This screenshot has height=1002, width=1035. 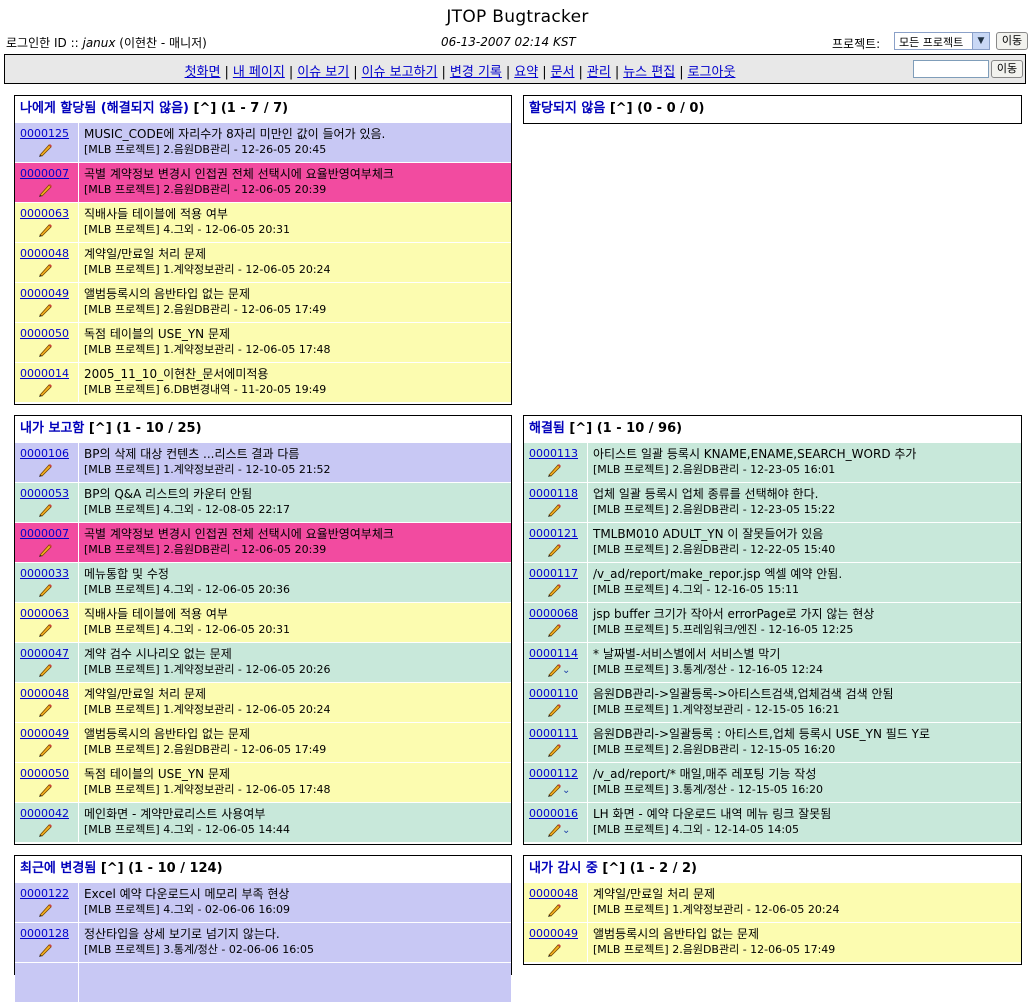 What do you see at coordinates (44, 893) in the screenshot?
I see `issue-id-link: 0000122` at bounding box center [44, 893].